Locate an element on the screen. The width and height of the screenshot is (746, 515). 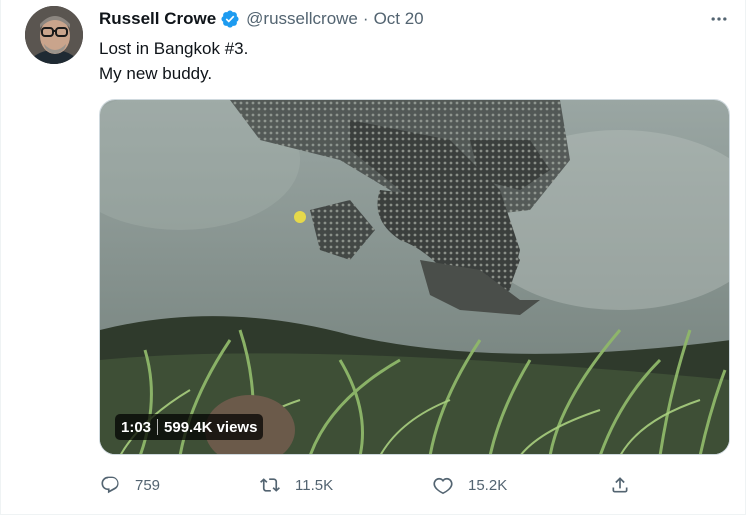
heart-icon is located at coordinates (443, 485).